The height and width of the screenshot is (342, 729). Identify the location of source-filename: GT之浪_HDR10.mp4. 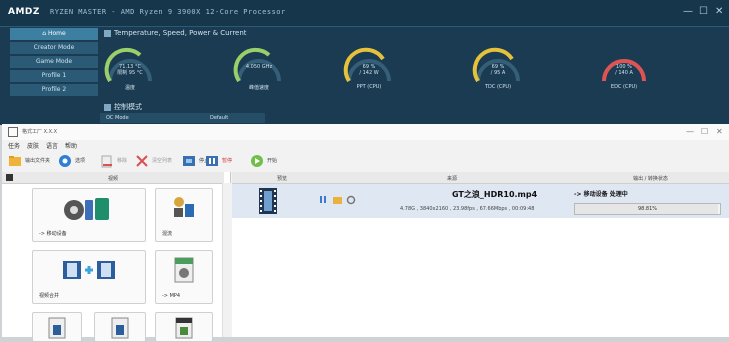
(495, 194).